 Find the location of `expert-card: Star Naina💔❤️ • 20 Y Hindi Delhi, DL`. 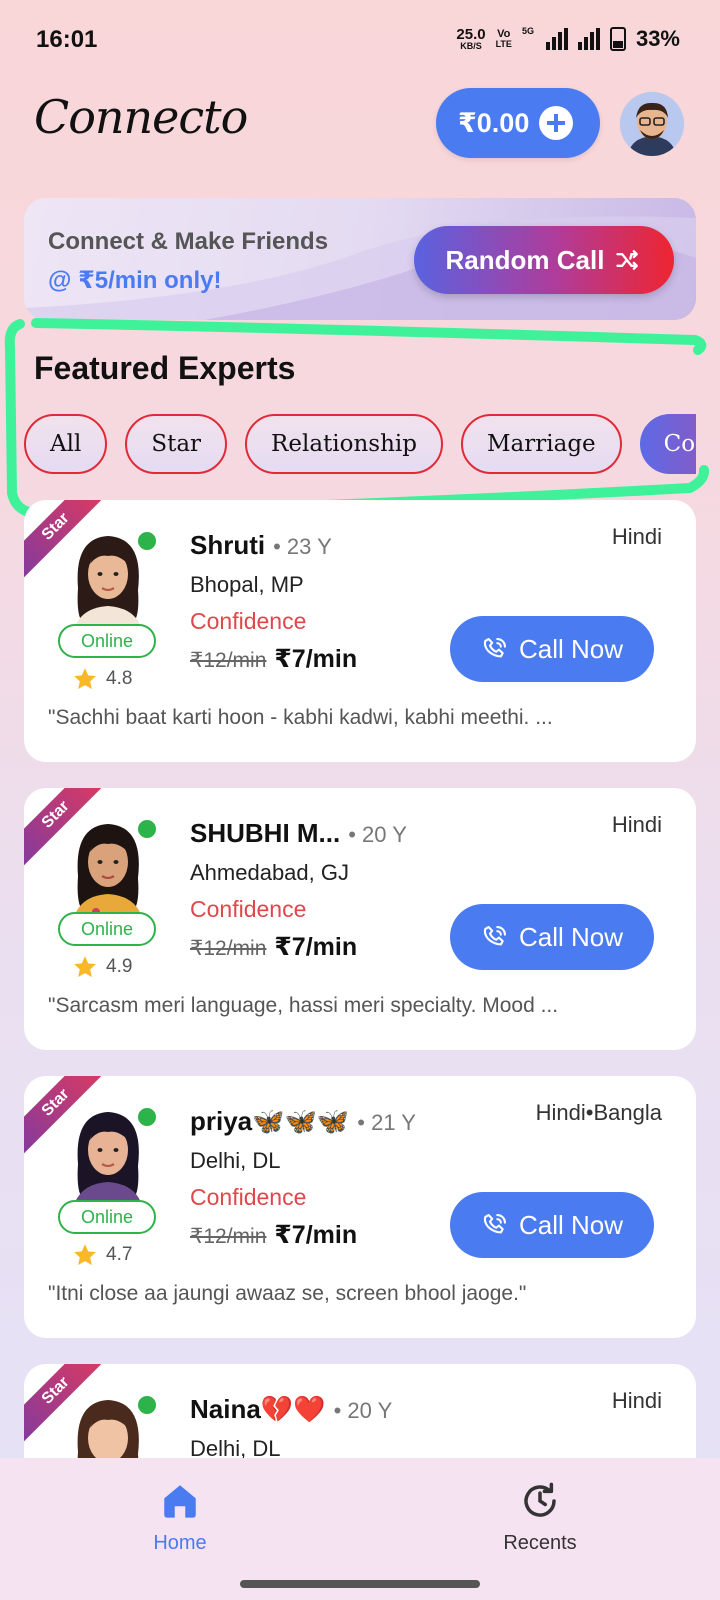

expert-card: Star Naina💔❤️ • 20 Y Hindi Delhi, DL is located at coordinates (360, 1412).